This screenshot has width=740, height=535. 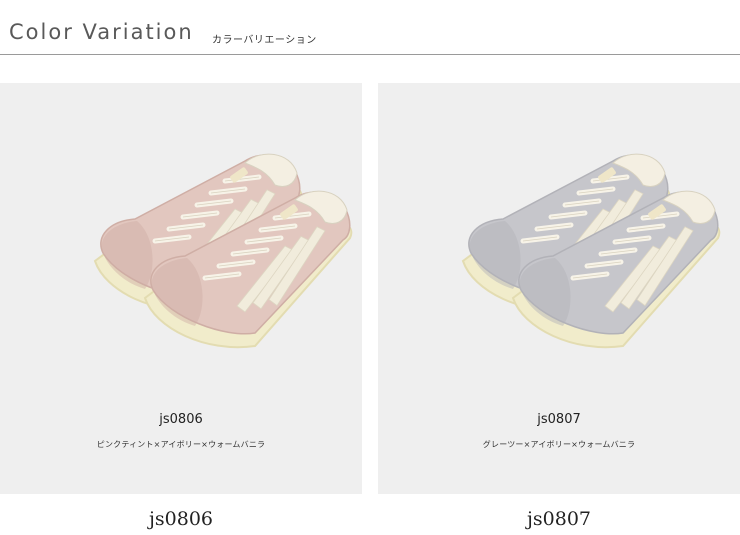 I want to click on product-color-name: ピンクティント×アイボリー×ウォームバニラ, so click(x=181, y=444).